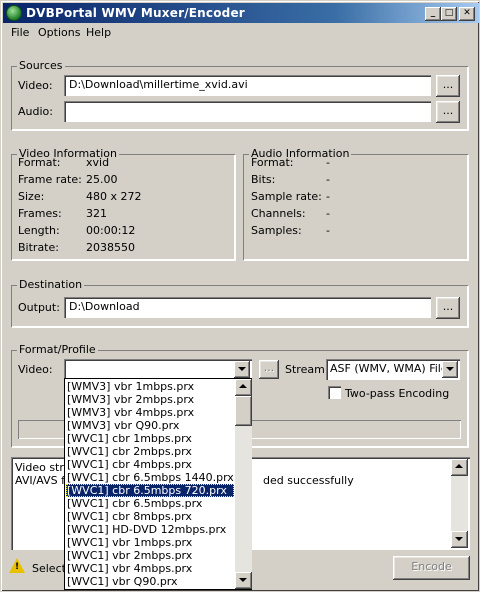 The height and width of the screenshot is (592, 480). I want to click on menu-options: Options, so click(59, 32).